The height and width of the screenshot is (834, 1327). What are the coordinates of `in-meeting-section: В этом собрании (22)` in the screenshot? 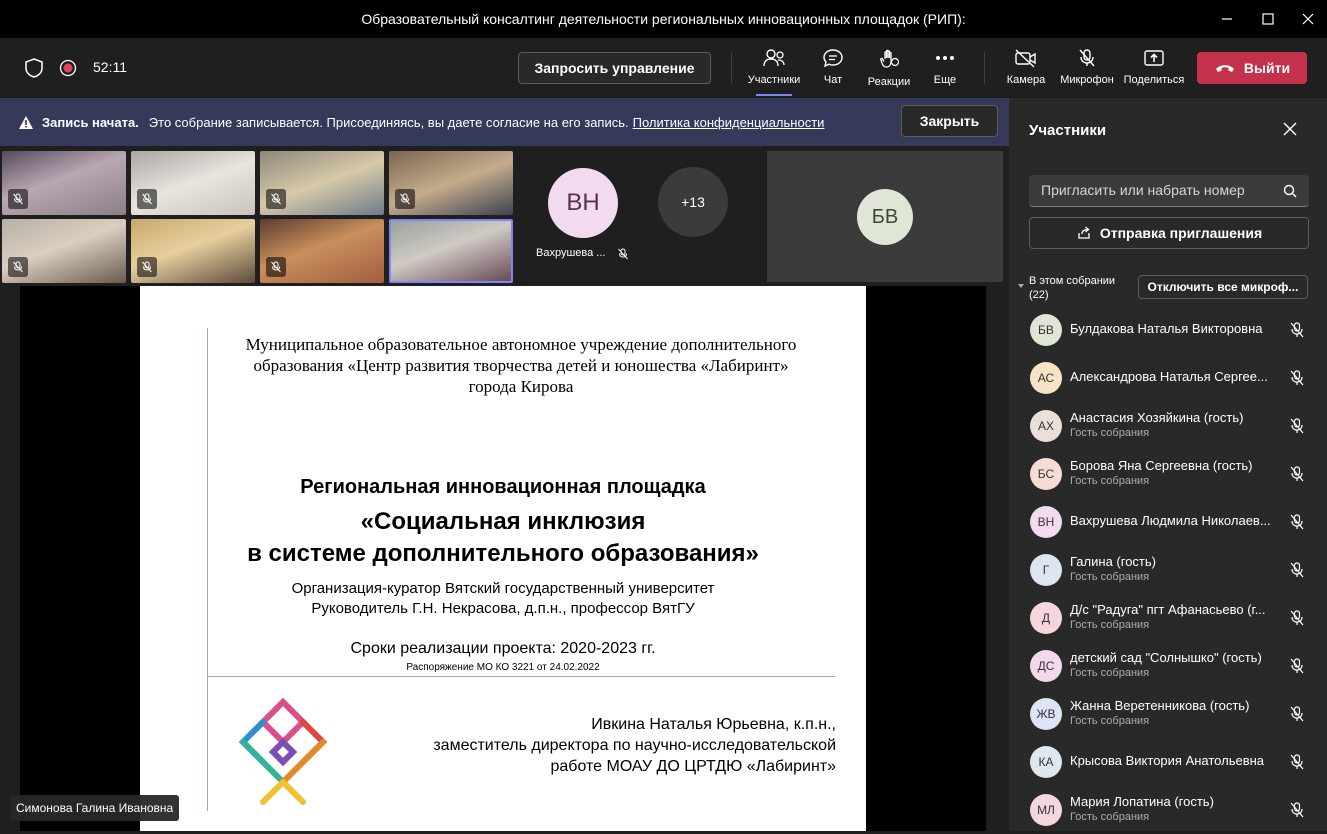 It's located at (1072, 288).